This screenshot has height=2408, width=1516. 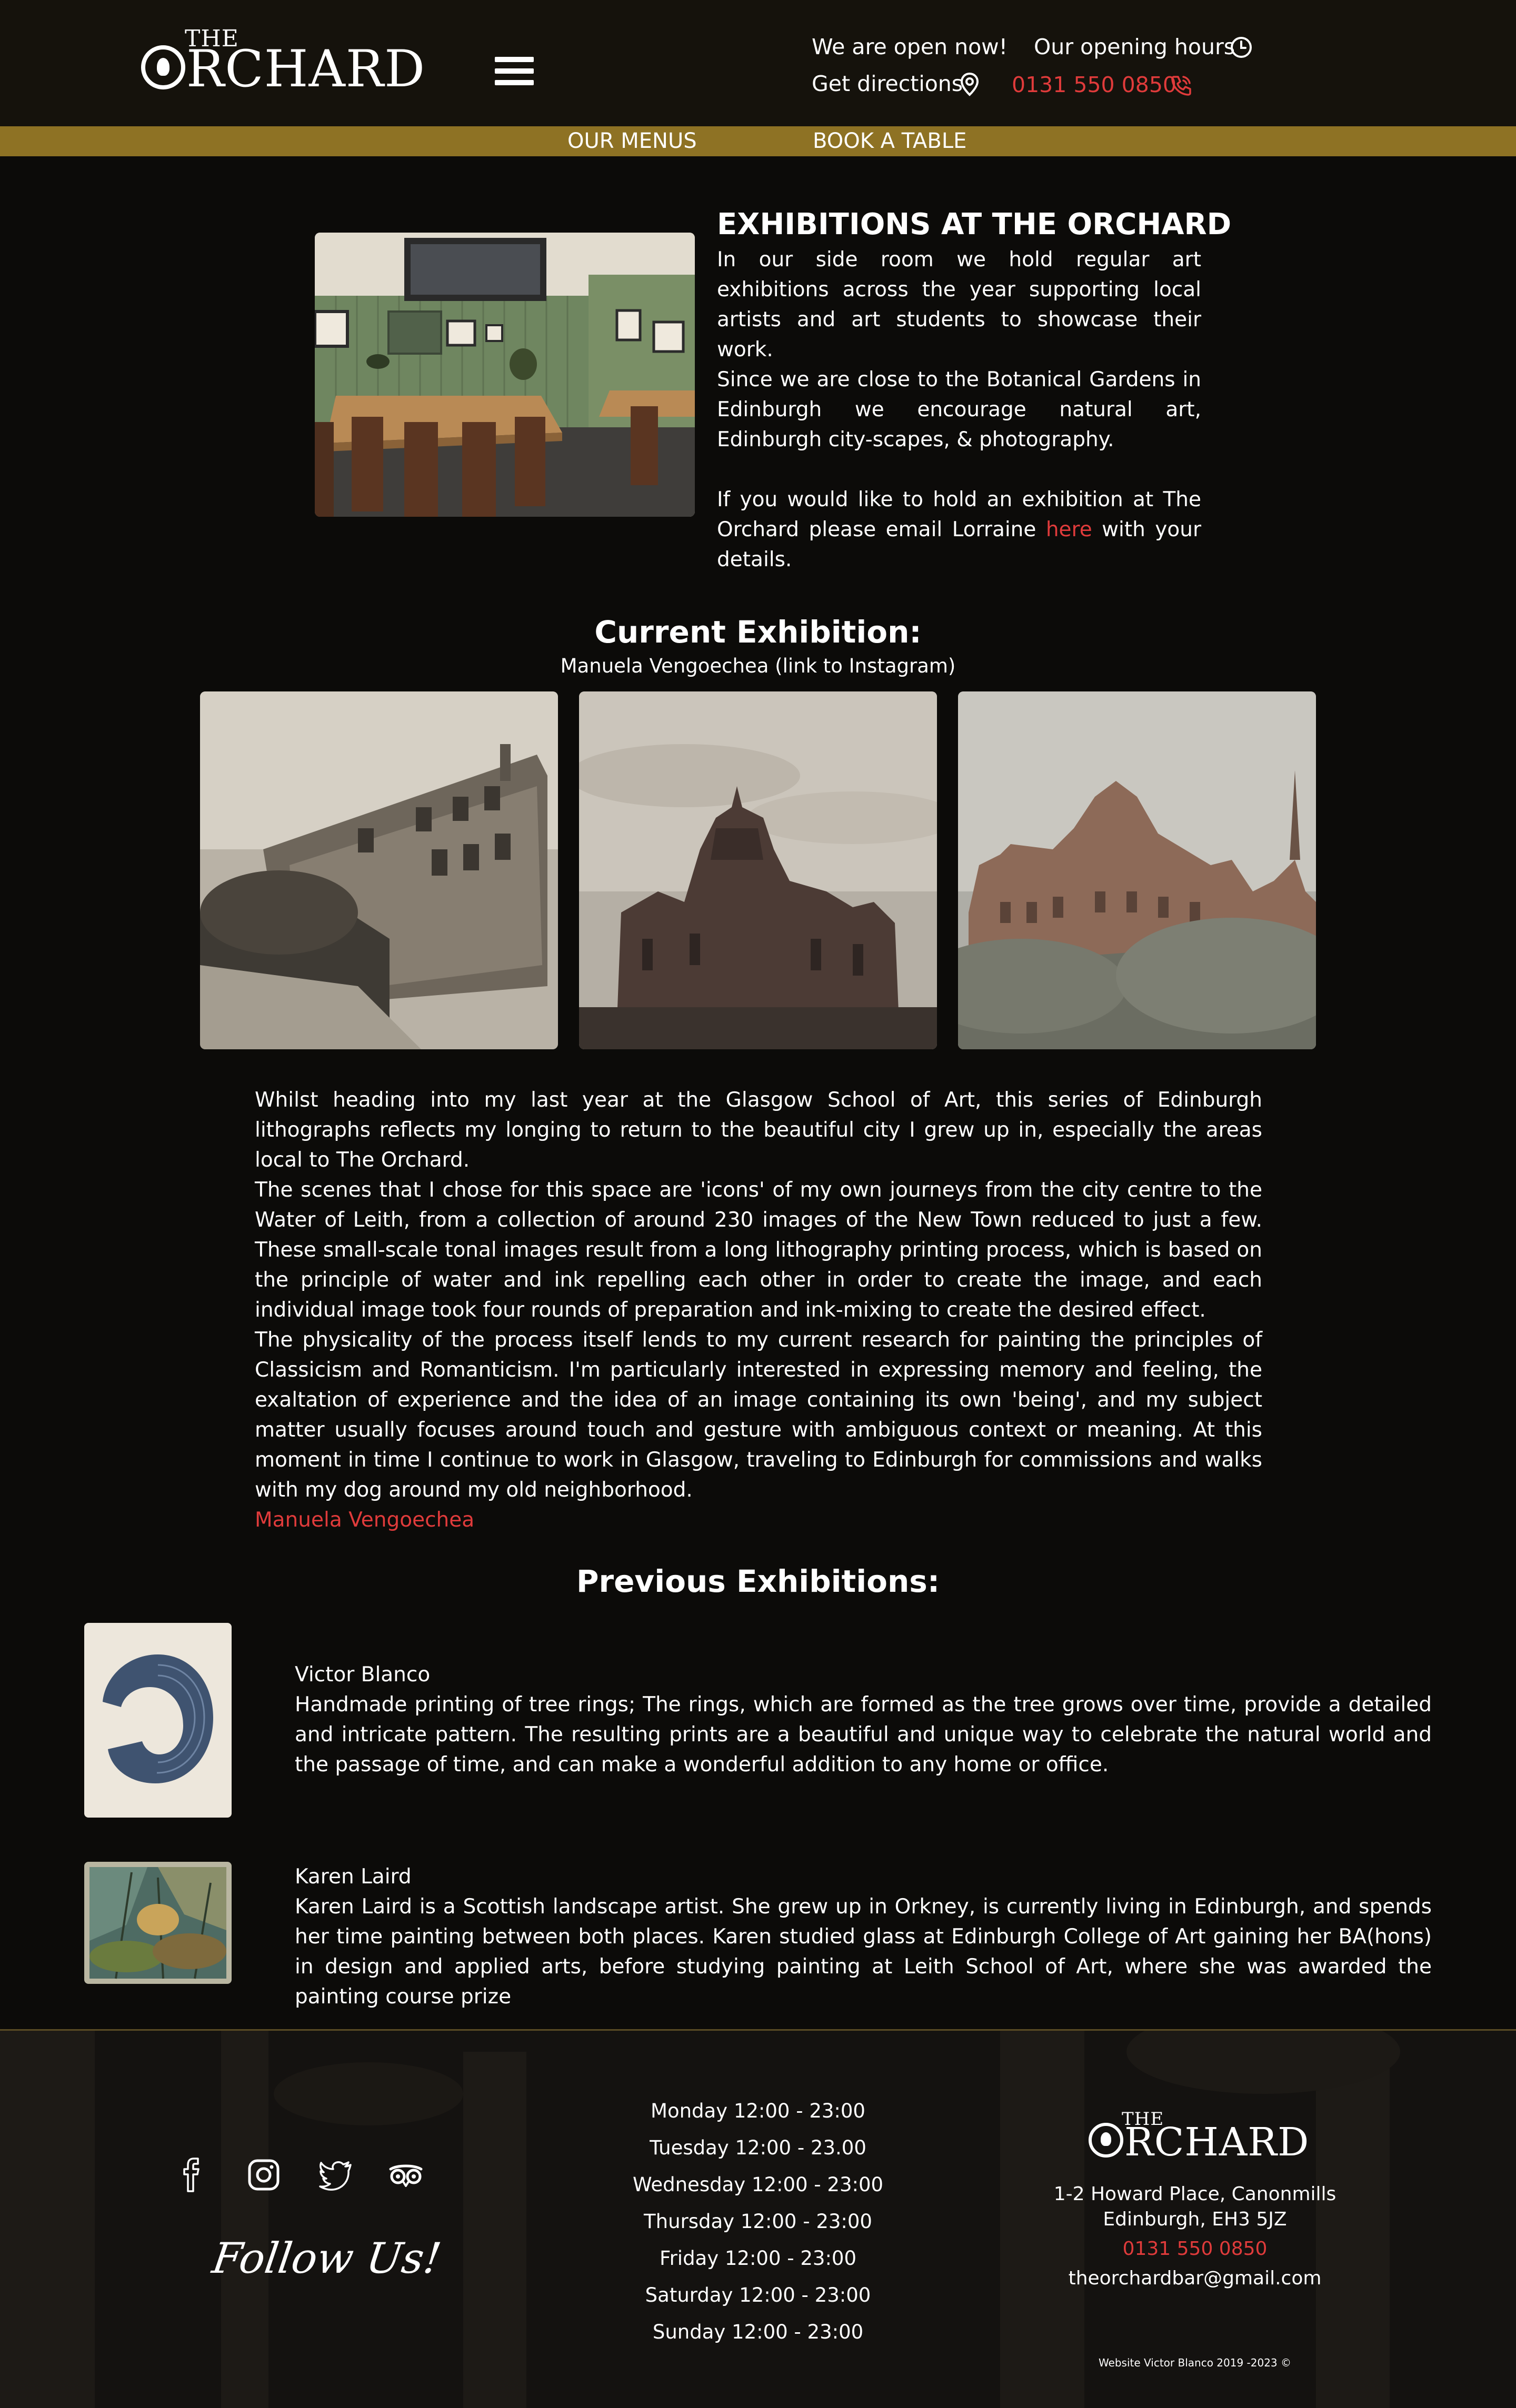 I want to click on artist-instagram-link: Manuela Vengoechea (link to Instagram), so click(x=758, y=667).